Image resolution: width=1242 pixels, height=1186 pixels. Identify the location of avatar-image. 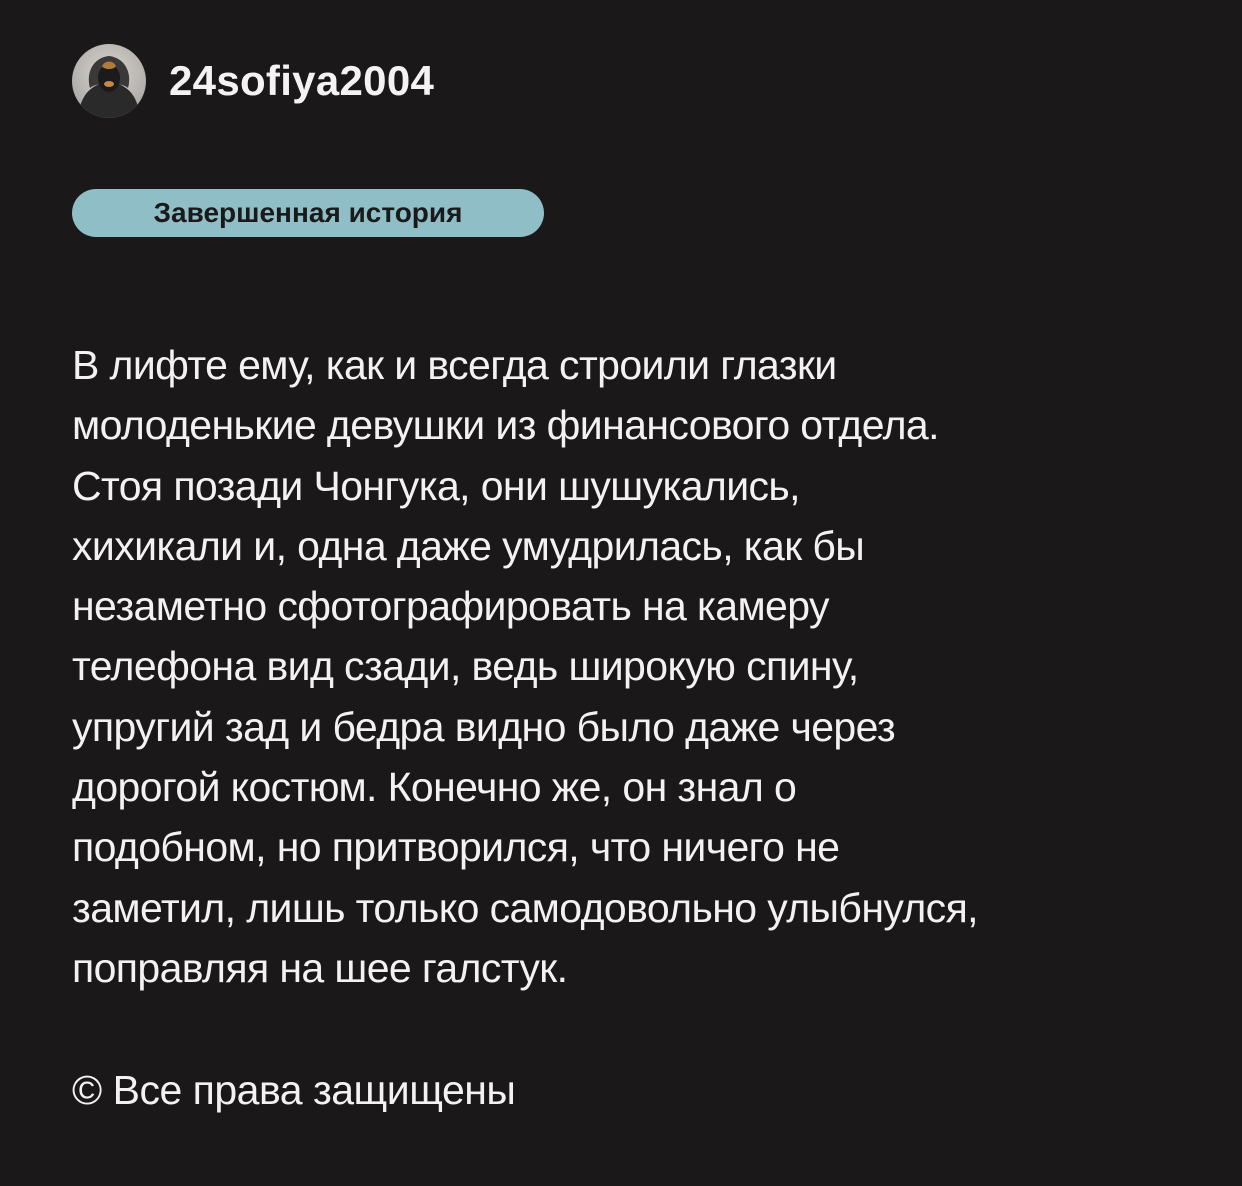
(109, 81).